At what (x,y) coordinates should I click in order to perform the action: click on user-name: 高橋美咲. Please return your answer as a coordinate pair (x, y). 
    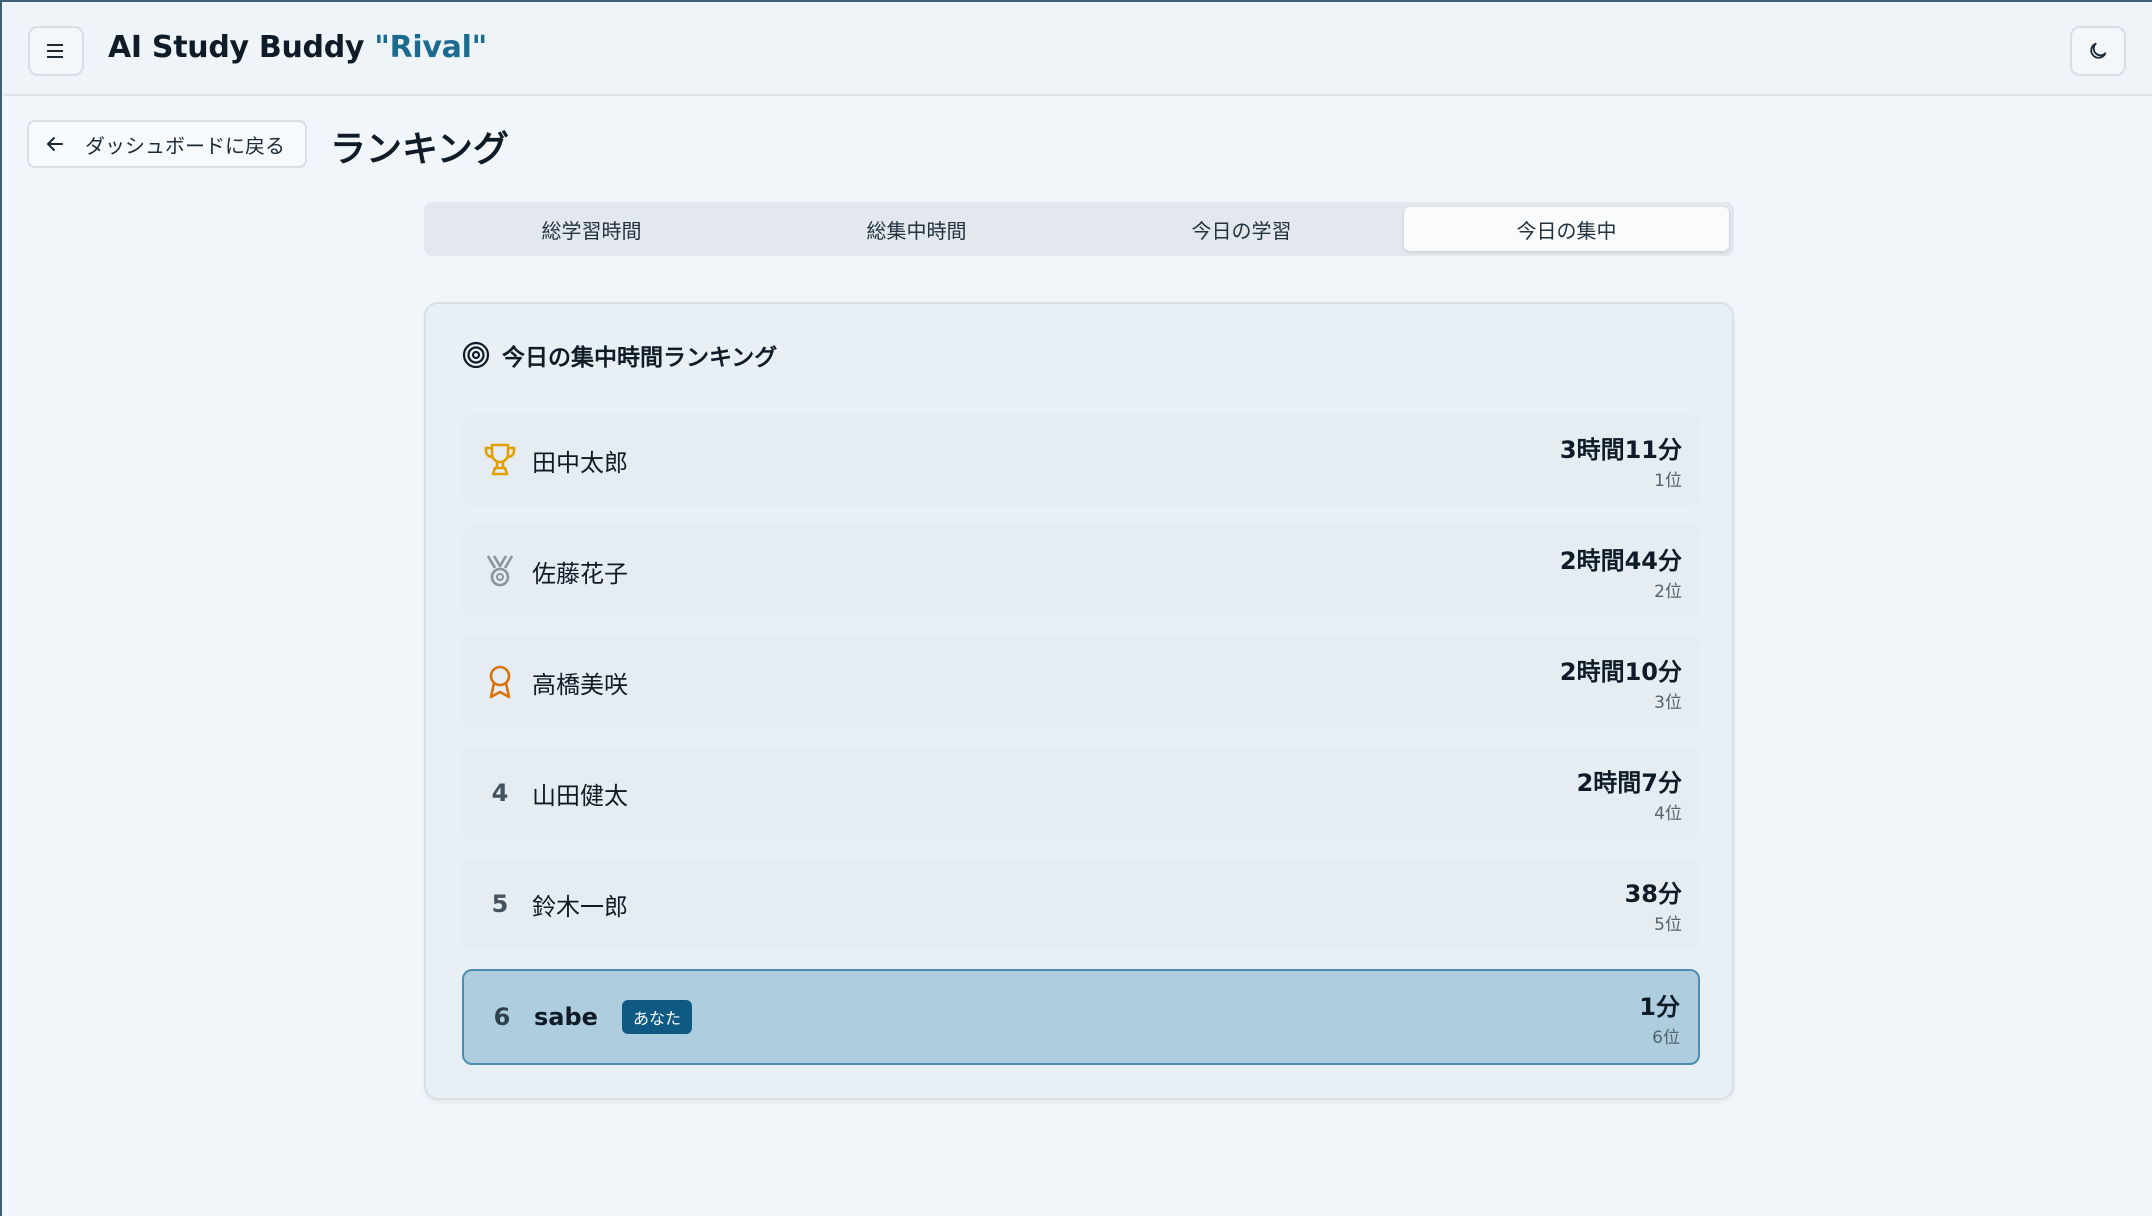
    Looking at the image, I should click on (580, 684).